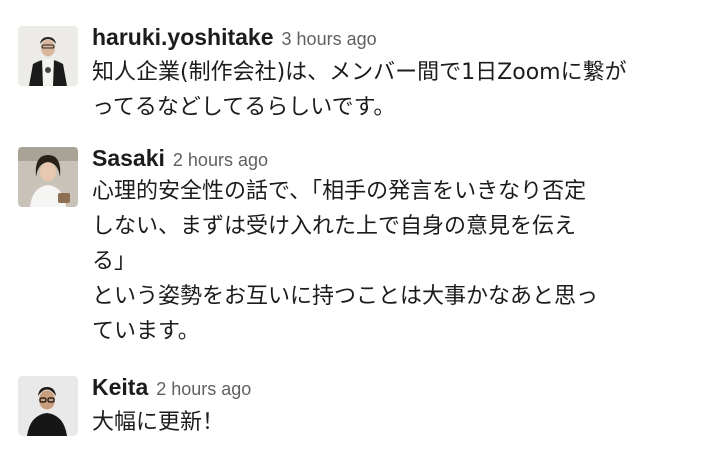 This screenshot has width=710, height=454. Describe the element at coordinates (244, 107) in the screenshot. I see `message-line: ってるなどしてるらしいです。` at that location.